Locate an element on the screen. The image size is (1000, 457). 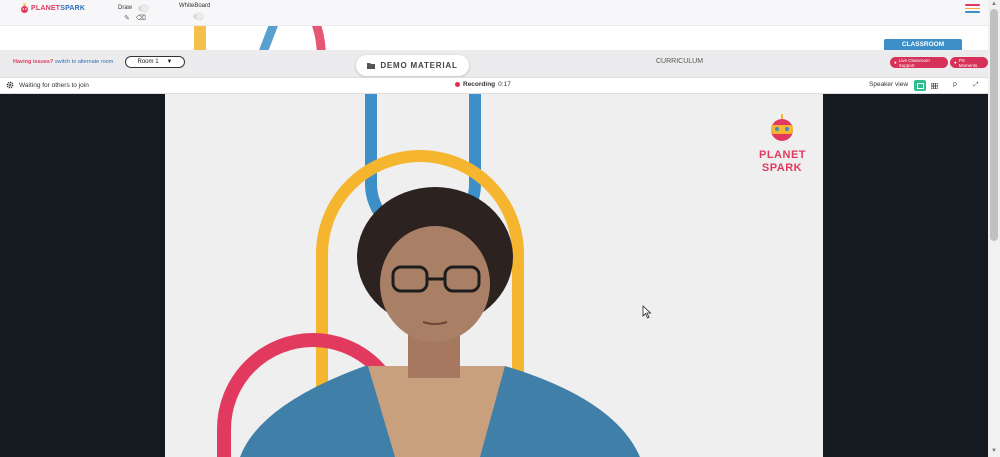
demo-material-button: DEMO MATERIAL is located at coordinates (412, 65).